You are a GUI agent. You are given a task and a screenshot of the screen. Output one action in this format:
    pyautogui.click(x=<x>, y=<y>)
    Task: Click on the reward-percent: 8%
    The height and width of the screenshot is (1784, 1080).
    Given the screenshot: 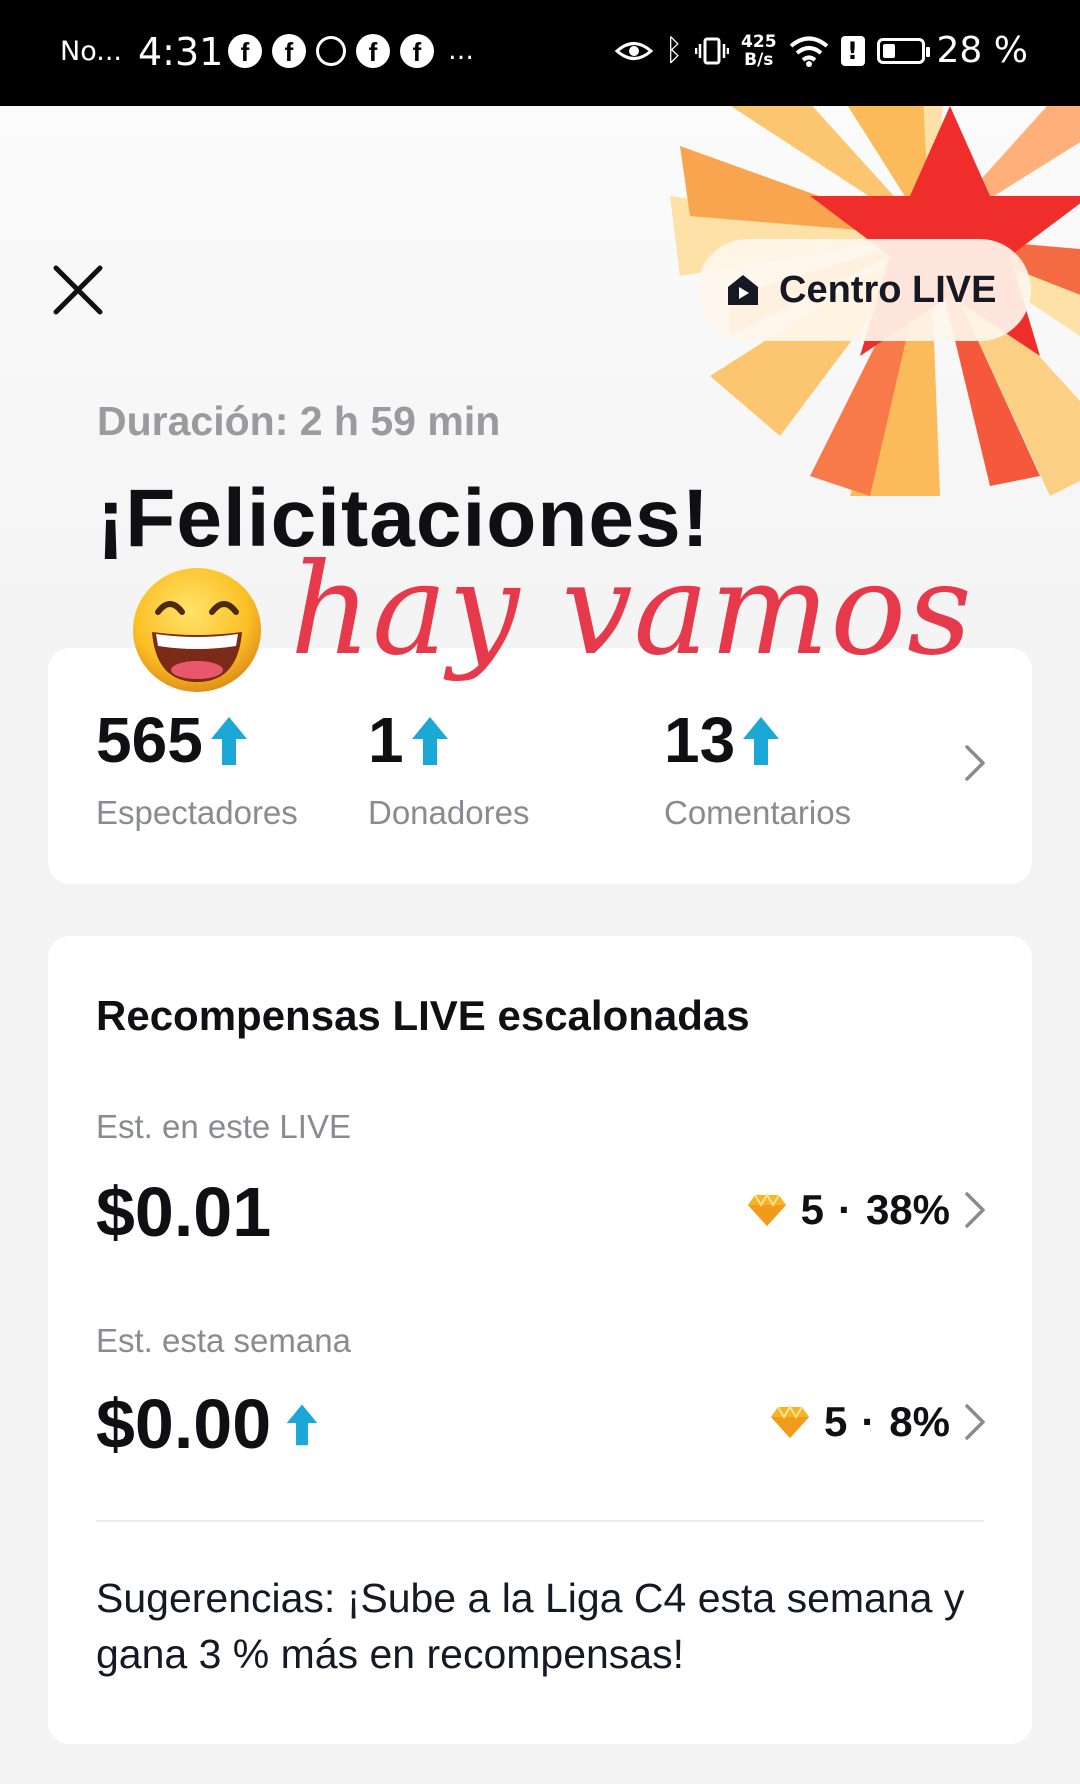 What is the action you would take?
    pyautogui.click(x=919, y=1421)
    